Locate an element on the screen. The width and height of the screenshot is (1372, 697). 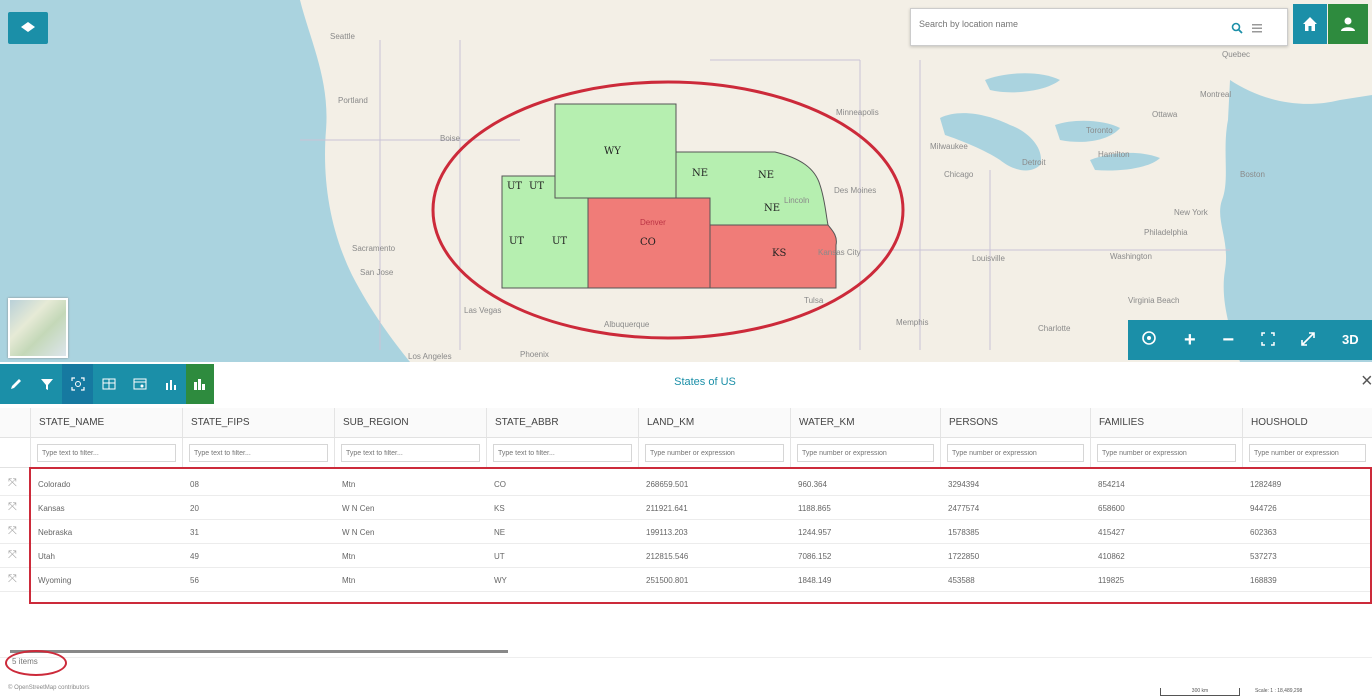
locate-icon is located at coordinates (1149, 340).